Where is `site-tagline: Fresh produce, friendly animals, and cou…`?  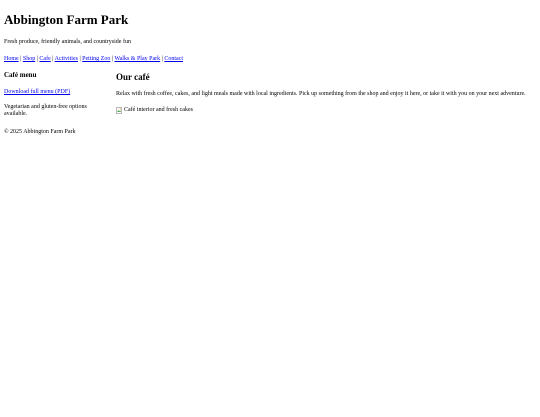 site-tagline: Fresh produce, friendly animals, and cou… is located at coordinates (67, 42).